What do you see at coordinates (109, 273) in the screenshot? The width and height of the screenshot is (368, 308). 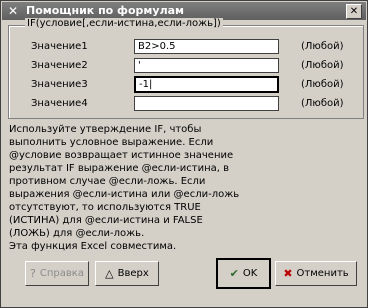 I see `triangle-up-icon: △` at bounding box center [109, 273].